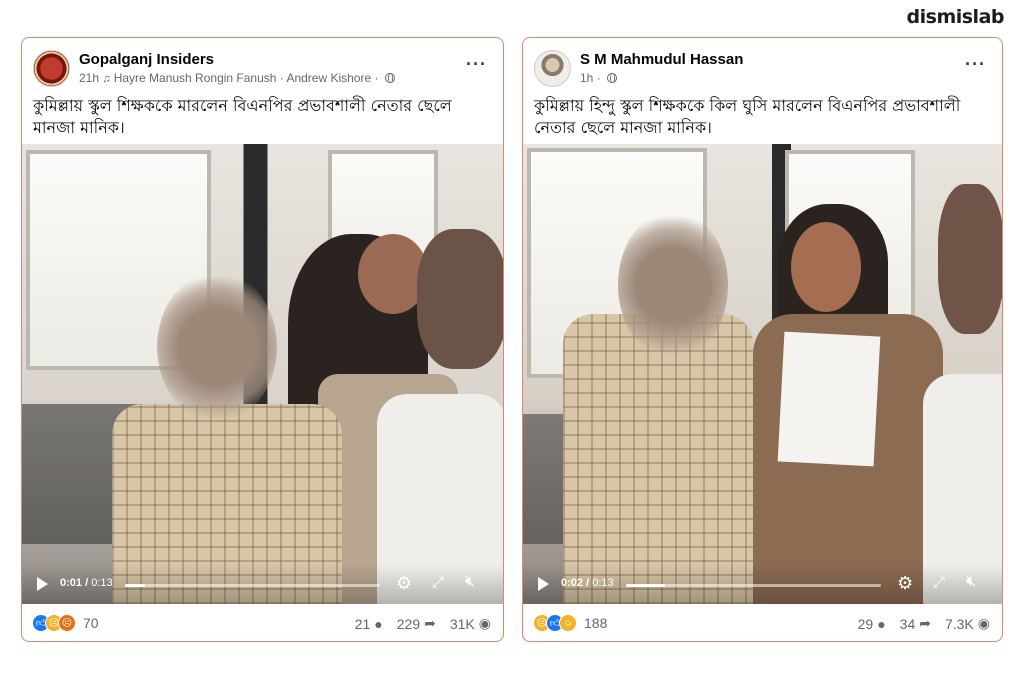 This screenshot has width=1024, height=678. Describe the element at coordinates (762, 622) in the screenshot. I see `post-footer: ☹ 👍︎ ☺ 188 29 ● 34 ➦ 7.3K ◉` at that location.